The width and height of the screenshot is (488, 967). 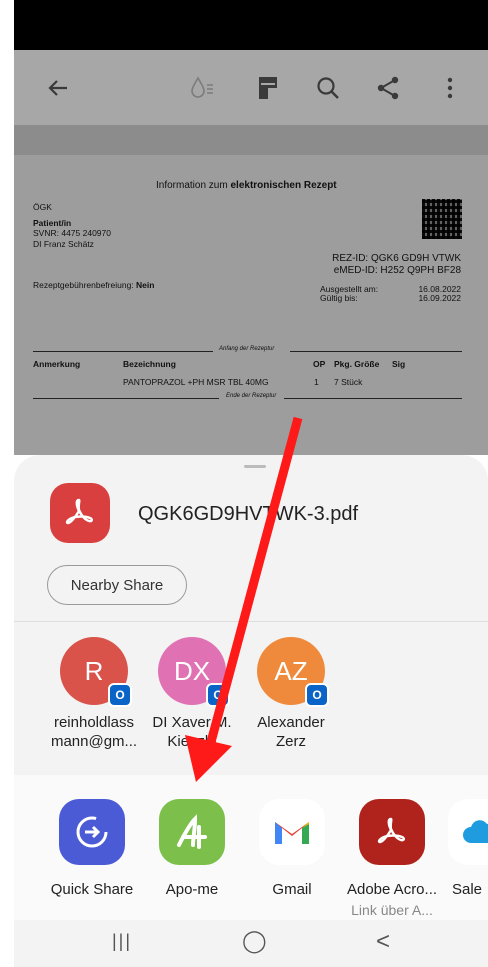 What do you see at coordinates (268, 88) in the screenshot?
I see `document-icon` at bounding box center [268, 88].